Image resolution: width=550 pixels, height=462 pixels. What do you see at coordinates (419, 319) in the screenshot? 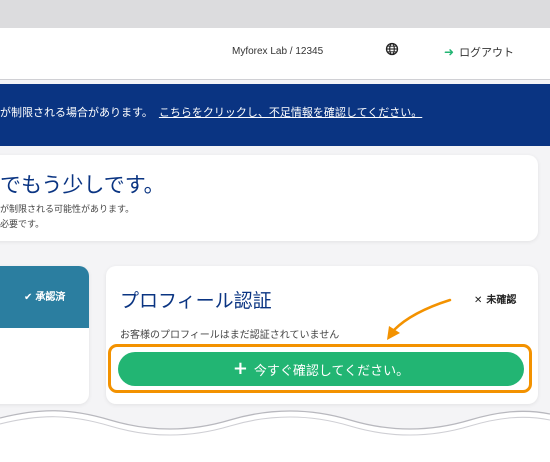
I see `pointer-arrow-icon` at bounding box center [419, 319].